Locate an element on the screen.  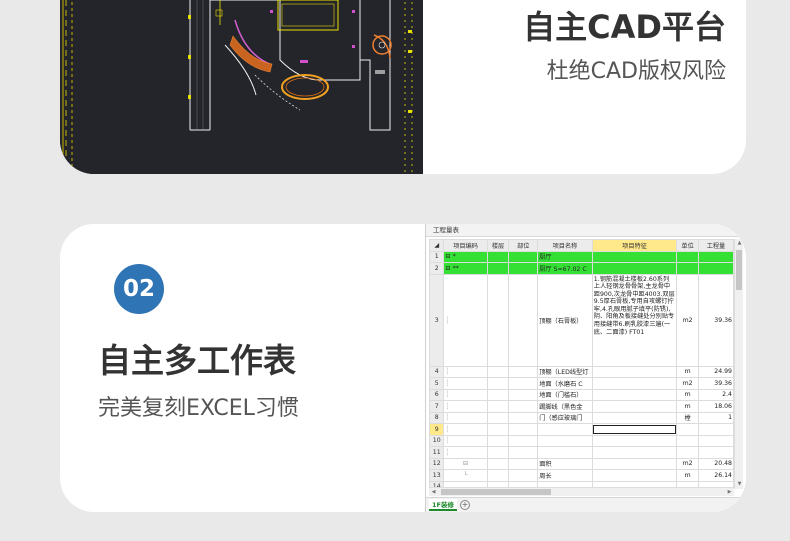
cell-name: 地面（水磨石 C is located at coordinates (565, 383).